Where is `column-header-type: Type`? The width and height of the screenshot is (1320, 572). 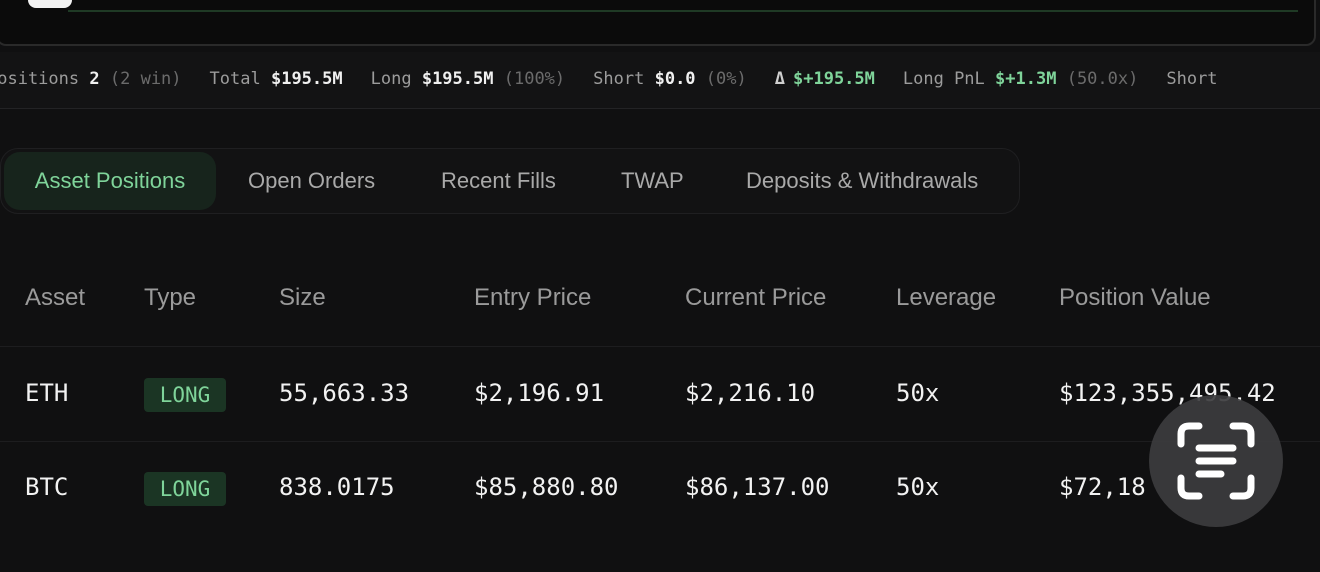
column-header-type: Type is located at coordinates (170, 298).